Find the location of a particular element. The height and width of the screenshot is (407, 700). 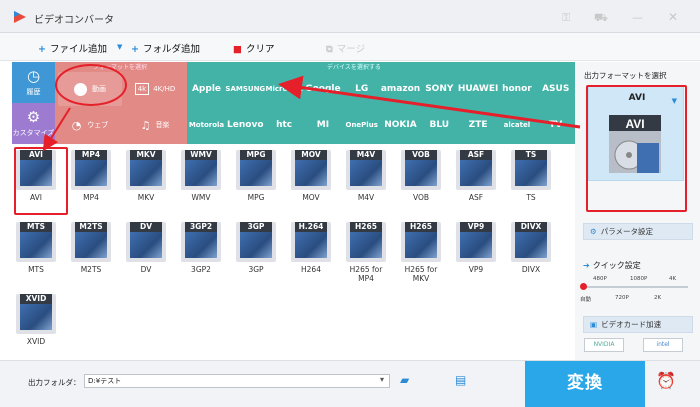

quality-label-720p: 720P is located at coordinates (622, 298).